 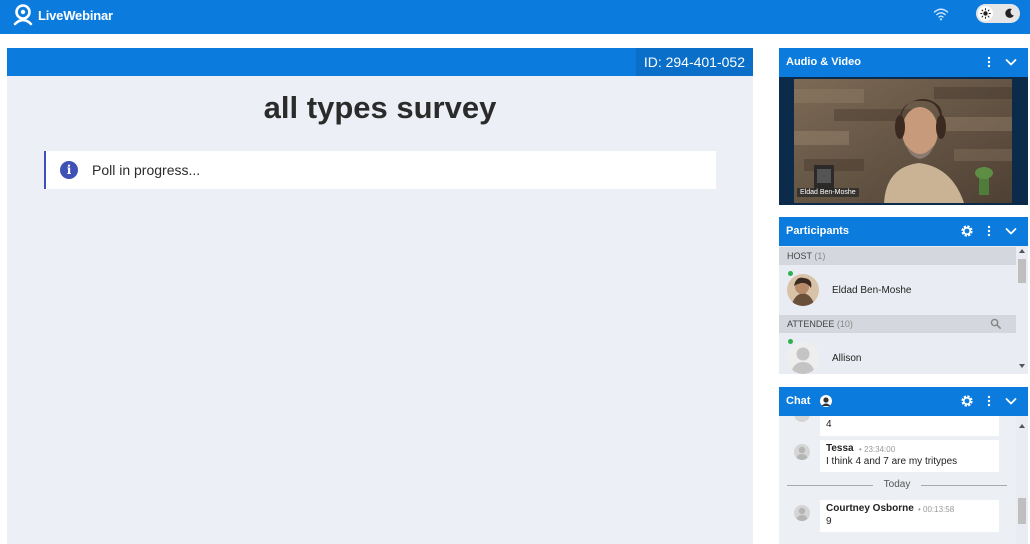 I want to click on speaker-video: Eldad Ben-Moshe, so click(x=903, y=141).